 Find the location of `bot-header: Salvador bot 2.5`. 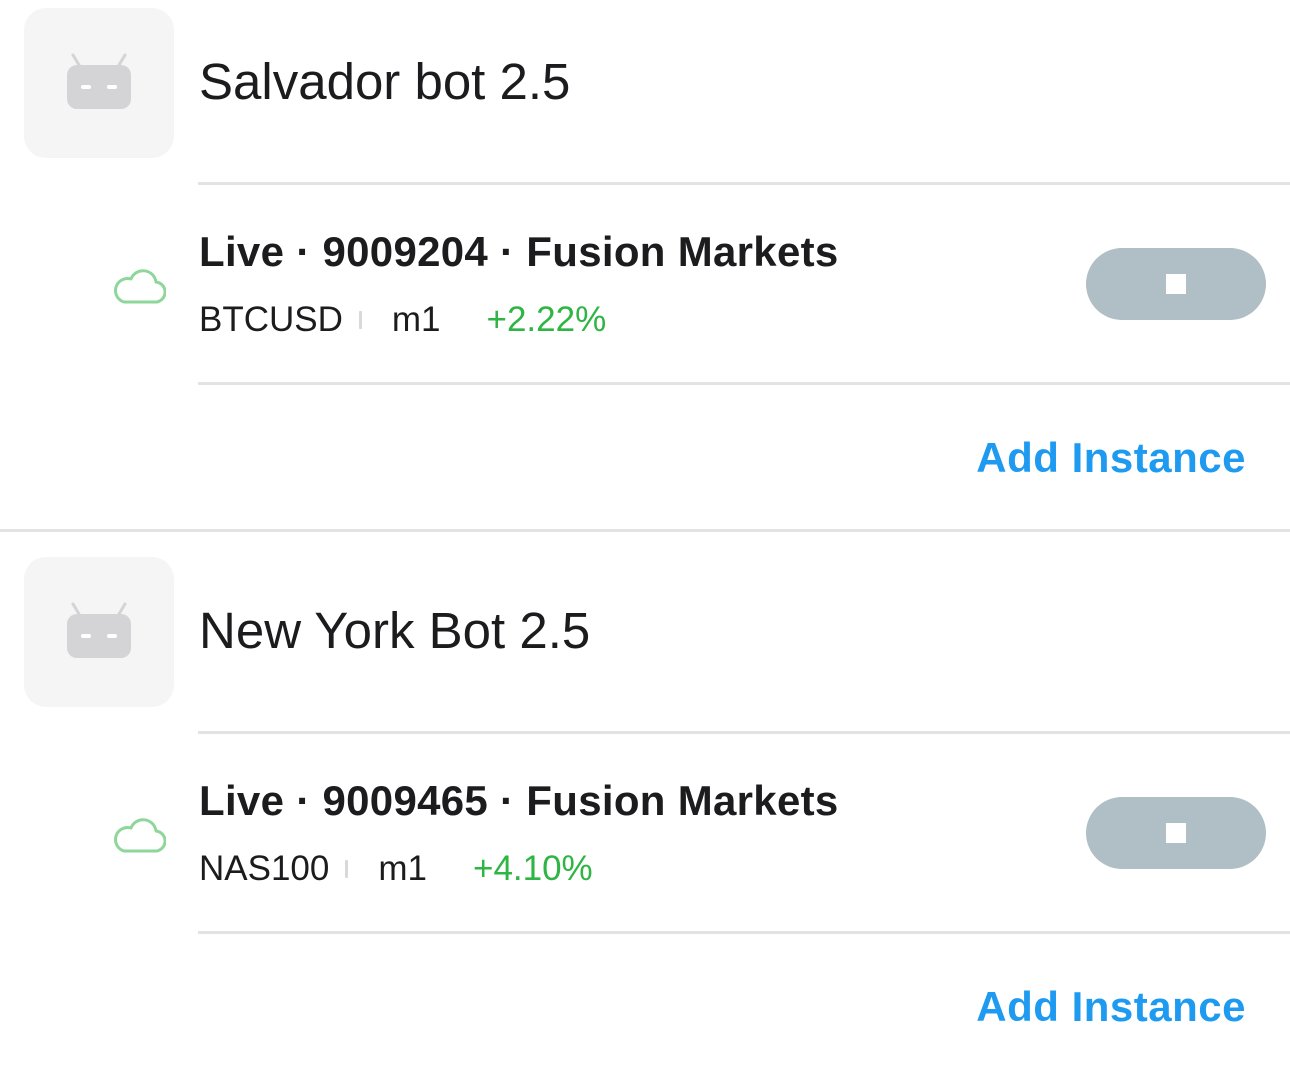

bot-header: Salvador bot 2.5 is located at coordinates (645, 79).